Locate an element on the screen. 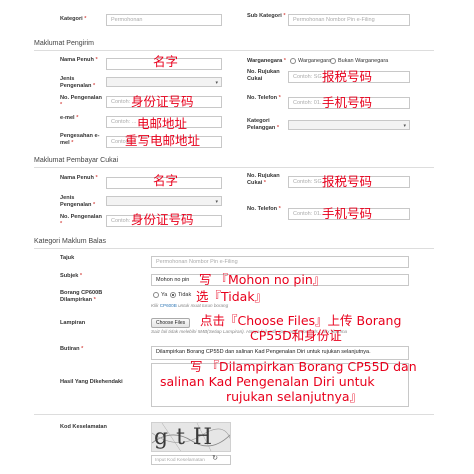 Image resolution: width=474 pixels, height=474 pixels. pengirim-nama-label: Nama Penuh * is located at coordinates (79, 60).